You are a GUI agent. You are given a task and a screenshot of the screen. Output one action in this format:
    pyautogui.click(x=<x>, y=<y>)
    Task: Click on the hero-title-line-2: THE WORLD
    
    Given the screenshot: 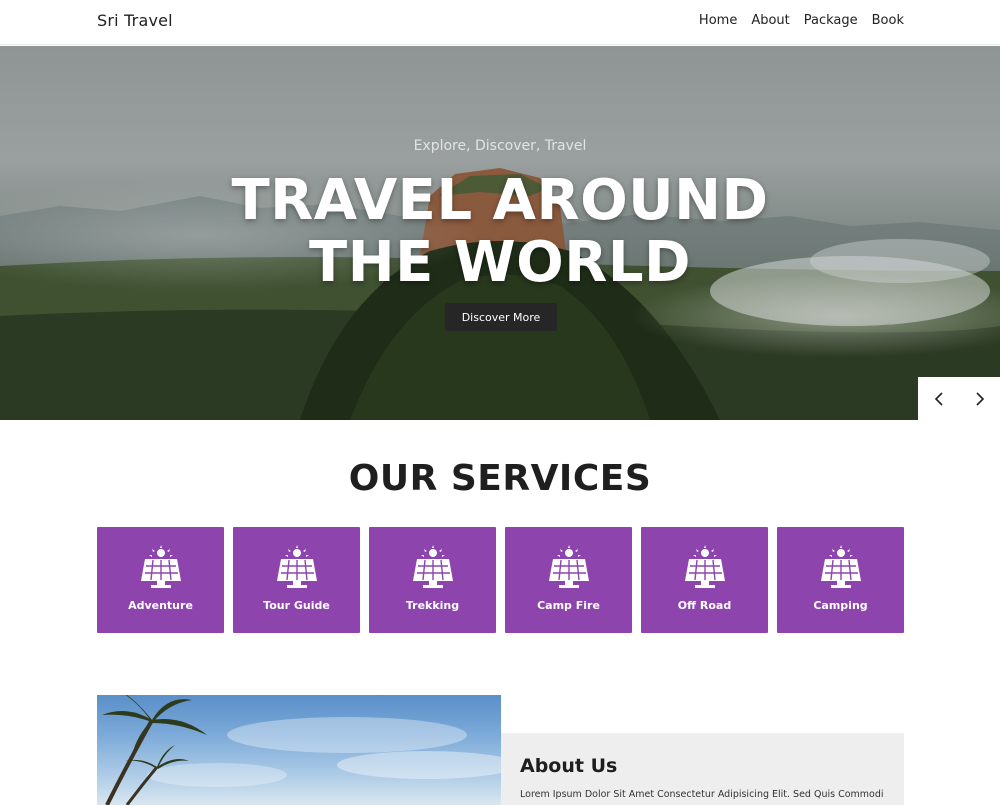 What is the action you would take?
    pyautogui.click(x=500, y=262)
    